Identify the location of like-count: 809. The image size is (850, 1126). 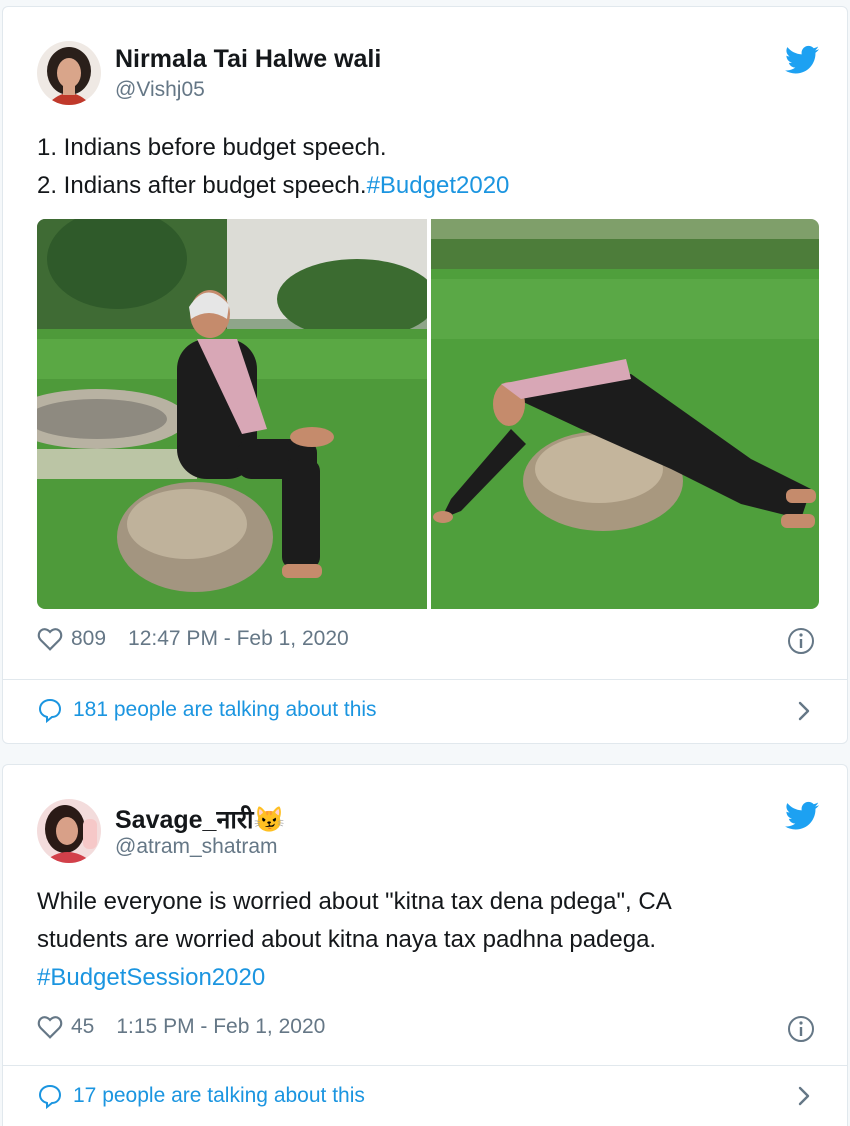
(88, 639).